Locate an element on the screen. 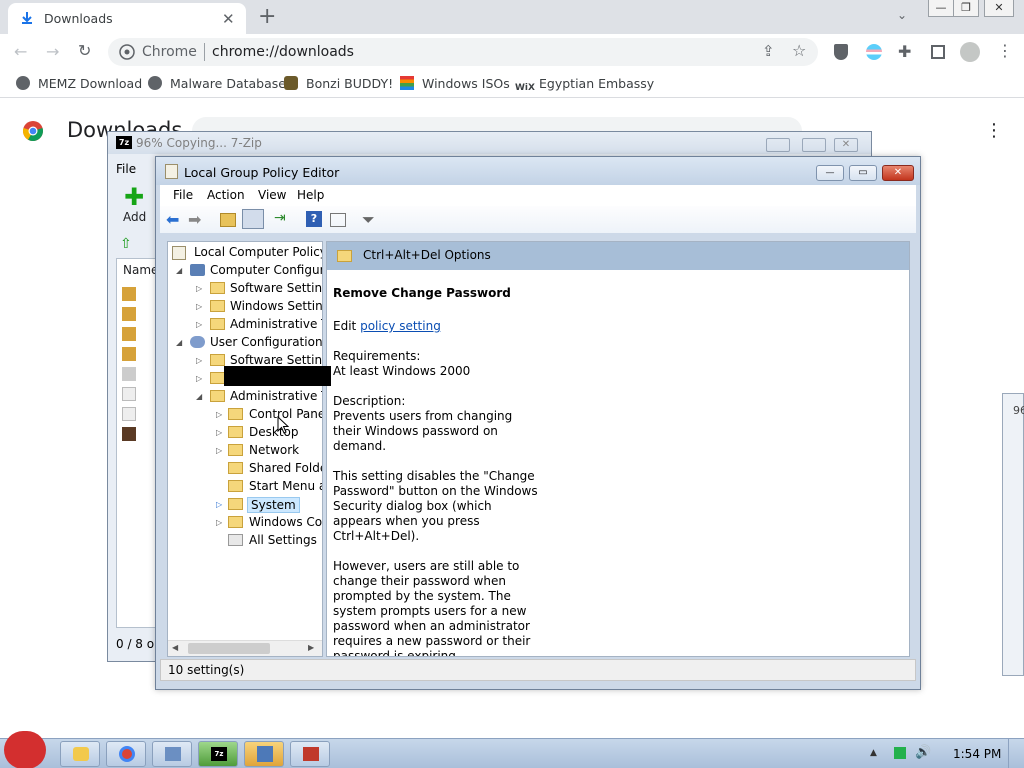  redaction-bar is located at coordinates (277, 376).